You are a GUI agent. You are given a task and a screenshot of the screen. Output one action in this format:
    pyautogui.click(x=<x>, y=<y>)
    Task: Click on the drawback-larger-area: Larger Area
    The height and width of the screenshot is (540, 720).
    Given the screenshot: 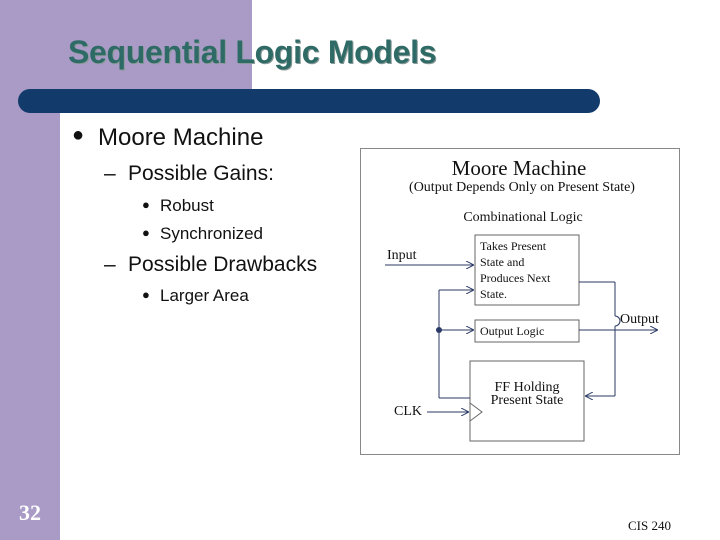 What is the action you would take?
    pyautogui.click(x=204, y=295)
    